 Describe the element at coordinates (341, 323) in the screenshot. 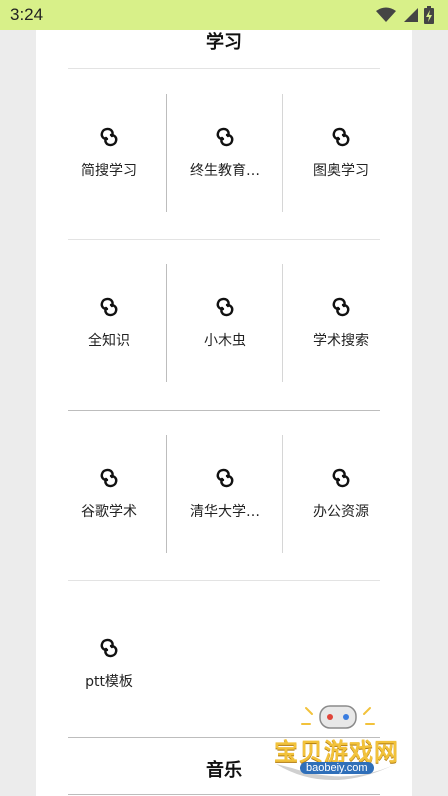

I see `grid-item-academic-search: 学术搜索` at that location.